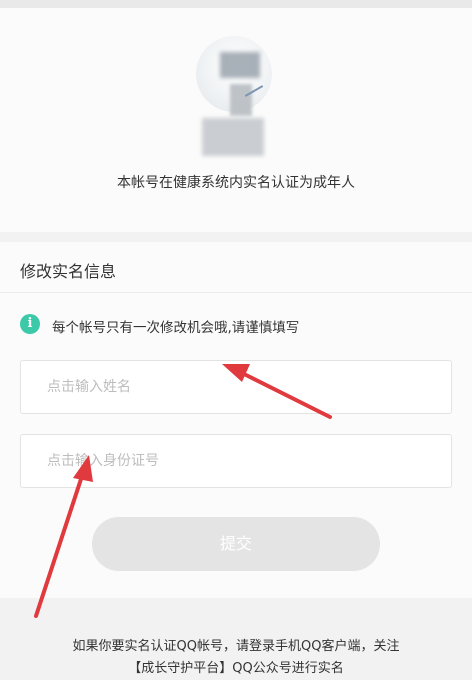 This screenshot has height=680, width=472. Describe the element at coordinates (236, 668) in the screenshot. I see `footer-line-2: 【成长守护平台】QQ公众号进行实名` at that location.